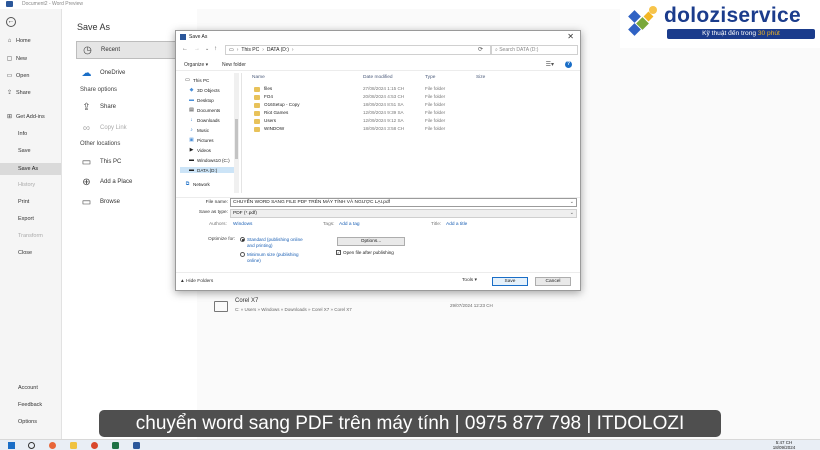 The height and width of the screenshot is (450, 820). Describe the element at coordinates (204, 110) in the screenshot. I see `tree-item-documents: ▤ Documents` at that location.